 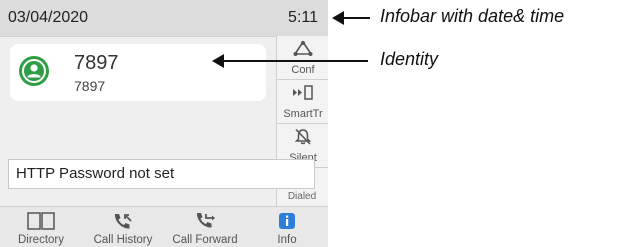 I want to click on notice-banner: HTTP Password not set, so click(x=161, y=174).